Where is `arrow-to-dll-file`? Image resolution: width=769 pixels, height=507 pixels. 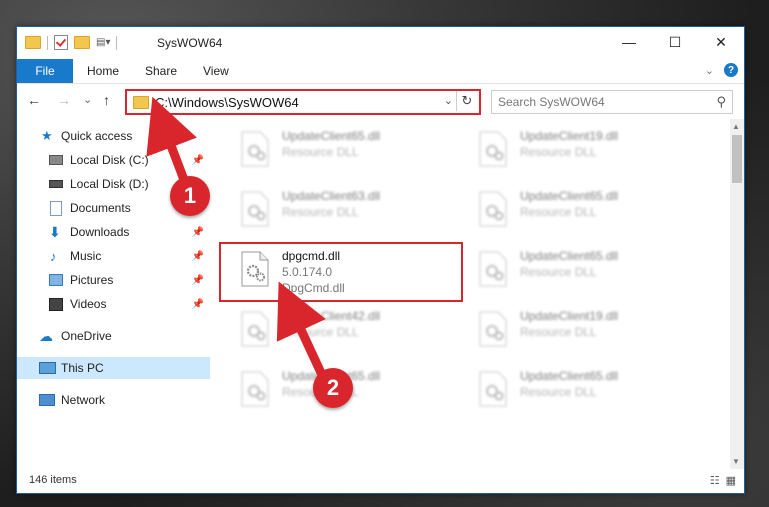 arrow-to-dll-file is located at coordinates (301, 330).